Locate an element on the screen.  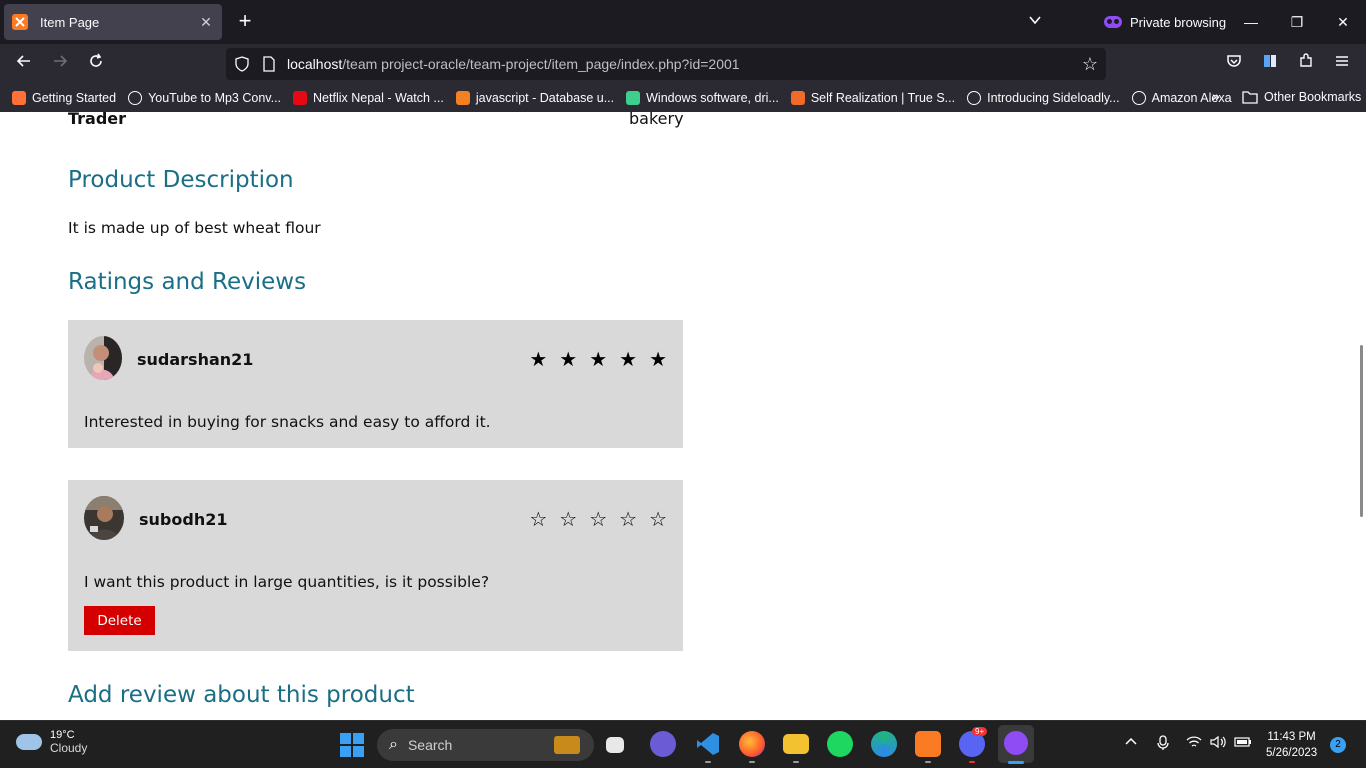
page-scrollbar is located at coordinates (1361, 431).